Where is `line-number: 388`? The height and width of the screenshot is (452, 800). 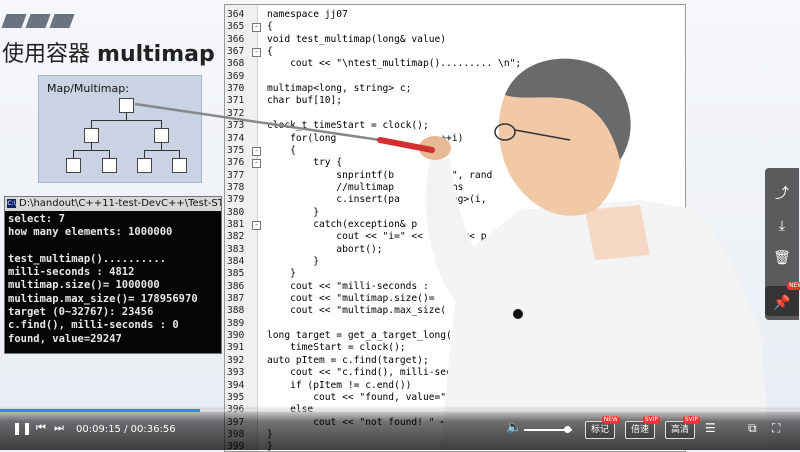 line-number: 388 is located at coordinates (236, 311).